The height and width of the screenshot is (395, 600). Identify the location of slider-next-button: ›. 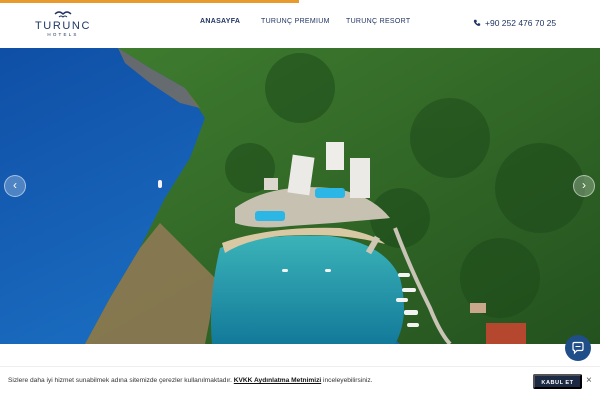
(584, 186).